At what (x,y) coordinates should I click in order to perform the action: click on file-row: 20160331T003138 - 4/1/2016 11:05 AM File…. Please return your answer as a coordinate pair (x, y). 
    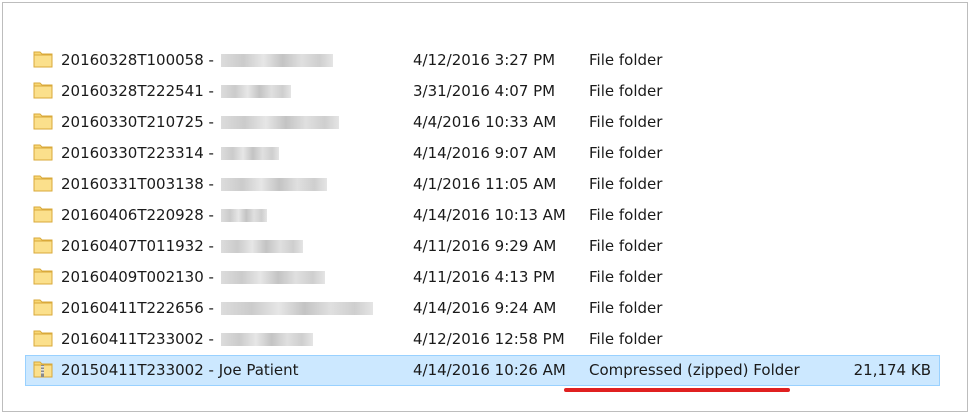
    Looking at the image, I should click on (482, 184).